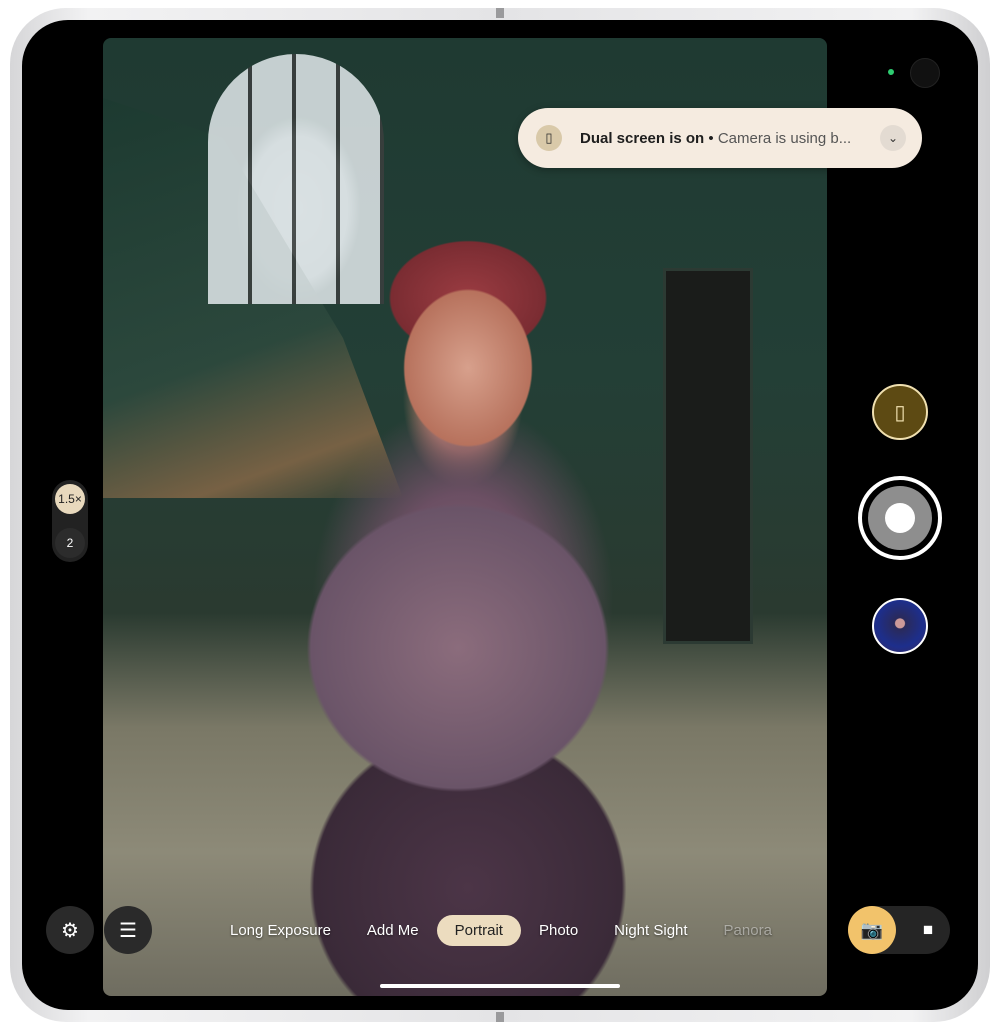  What do you see at coordinates (478, 930) in the screenshot?
I see `mode-portrait: Portrait` at bounding box center [478, 930].